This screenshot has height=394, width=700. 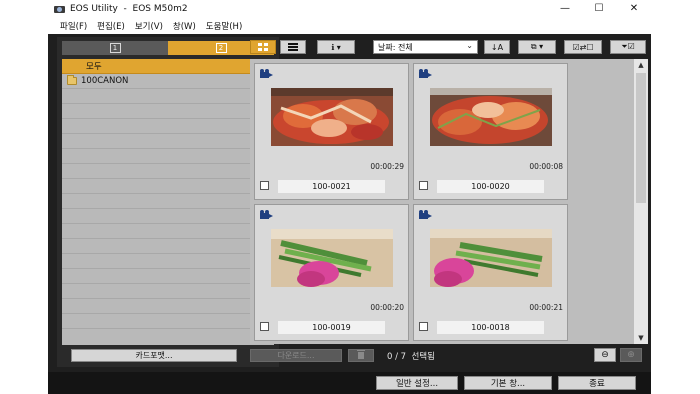 I want to click on eos-camera-app-icon, so click(x=59, y=9).